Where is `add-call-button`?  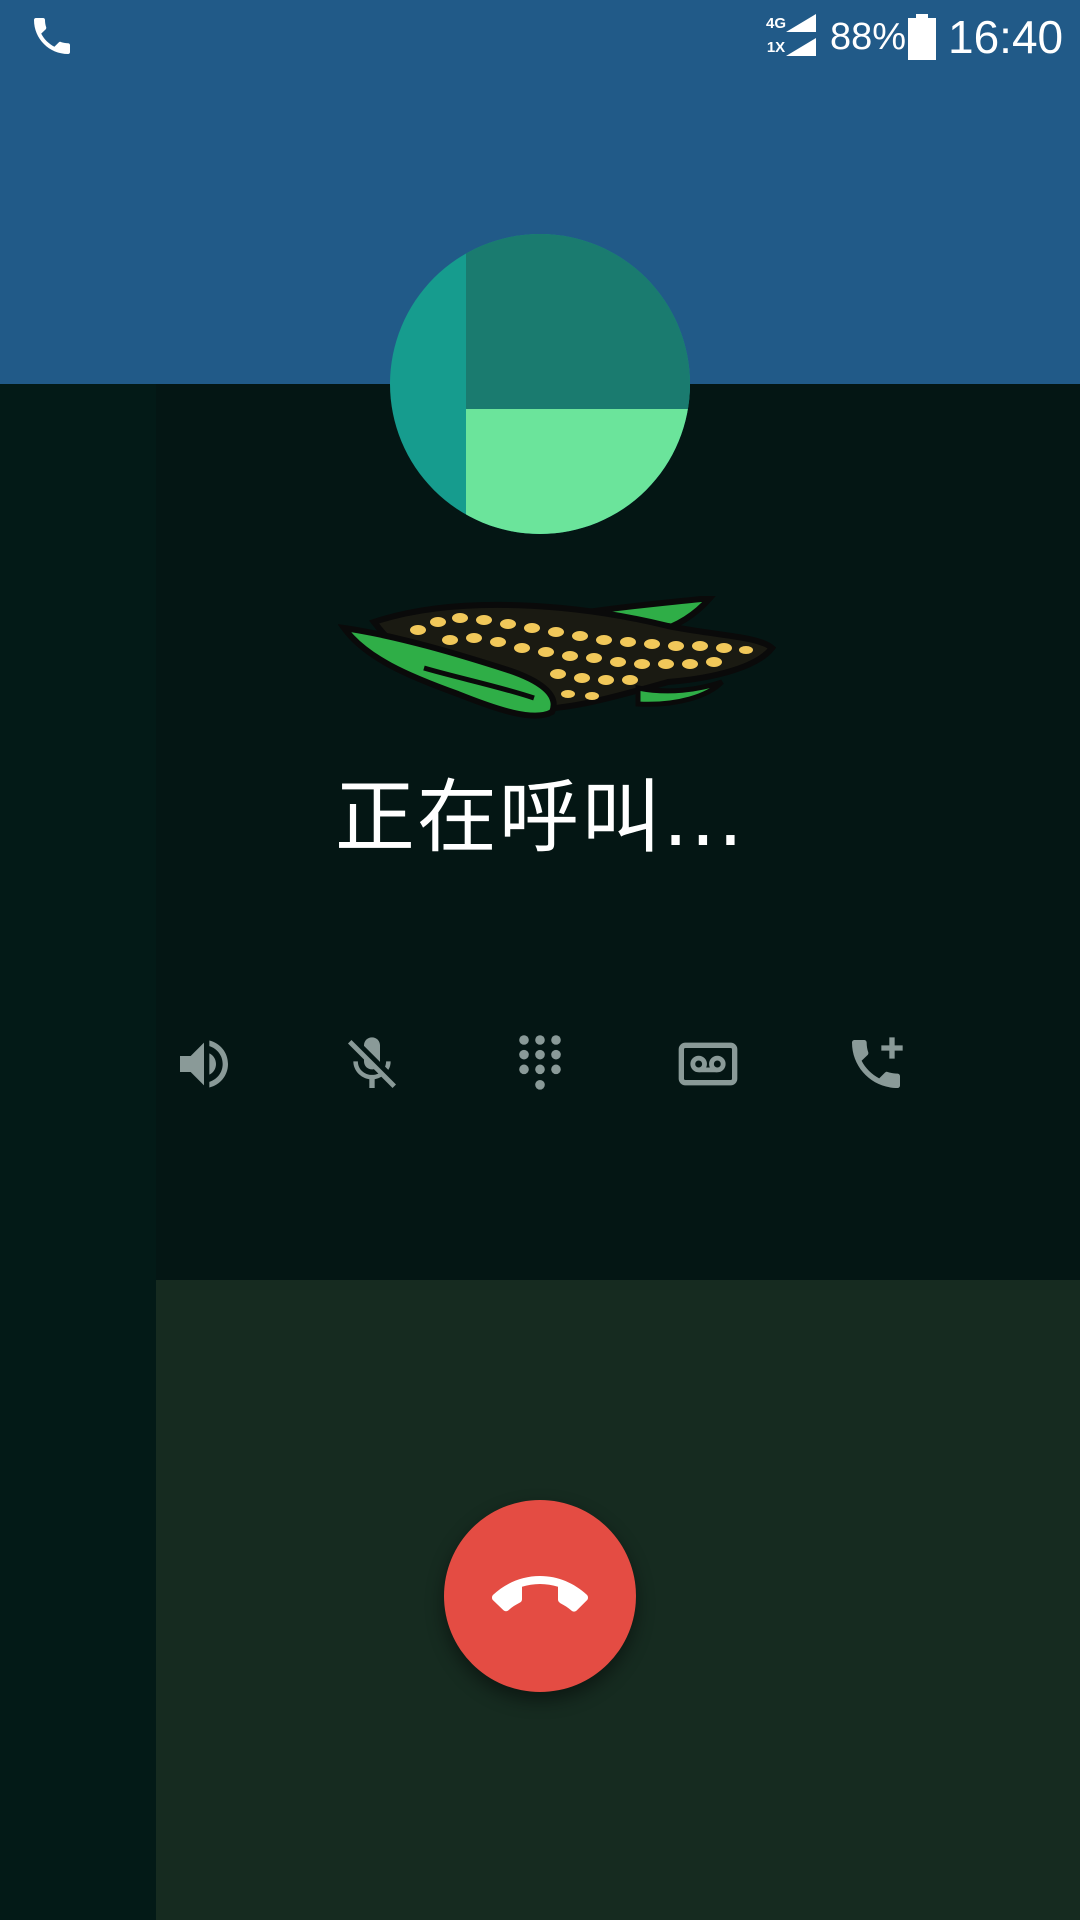
add-call-button is located at coordinates (876, 1064).